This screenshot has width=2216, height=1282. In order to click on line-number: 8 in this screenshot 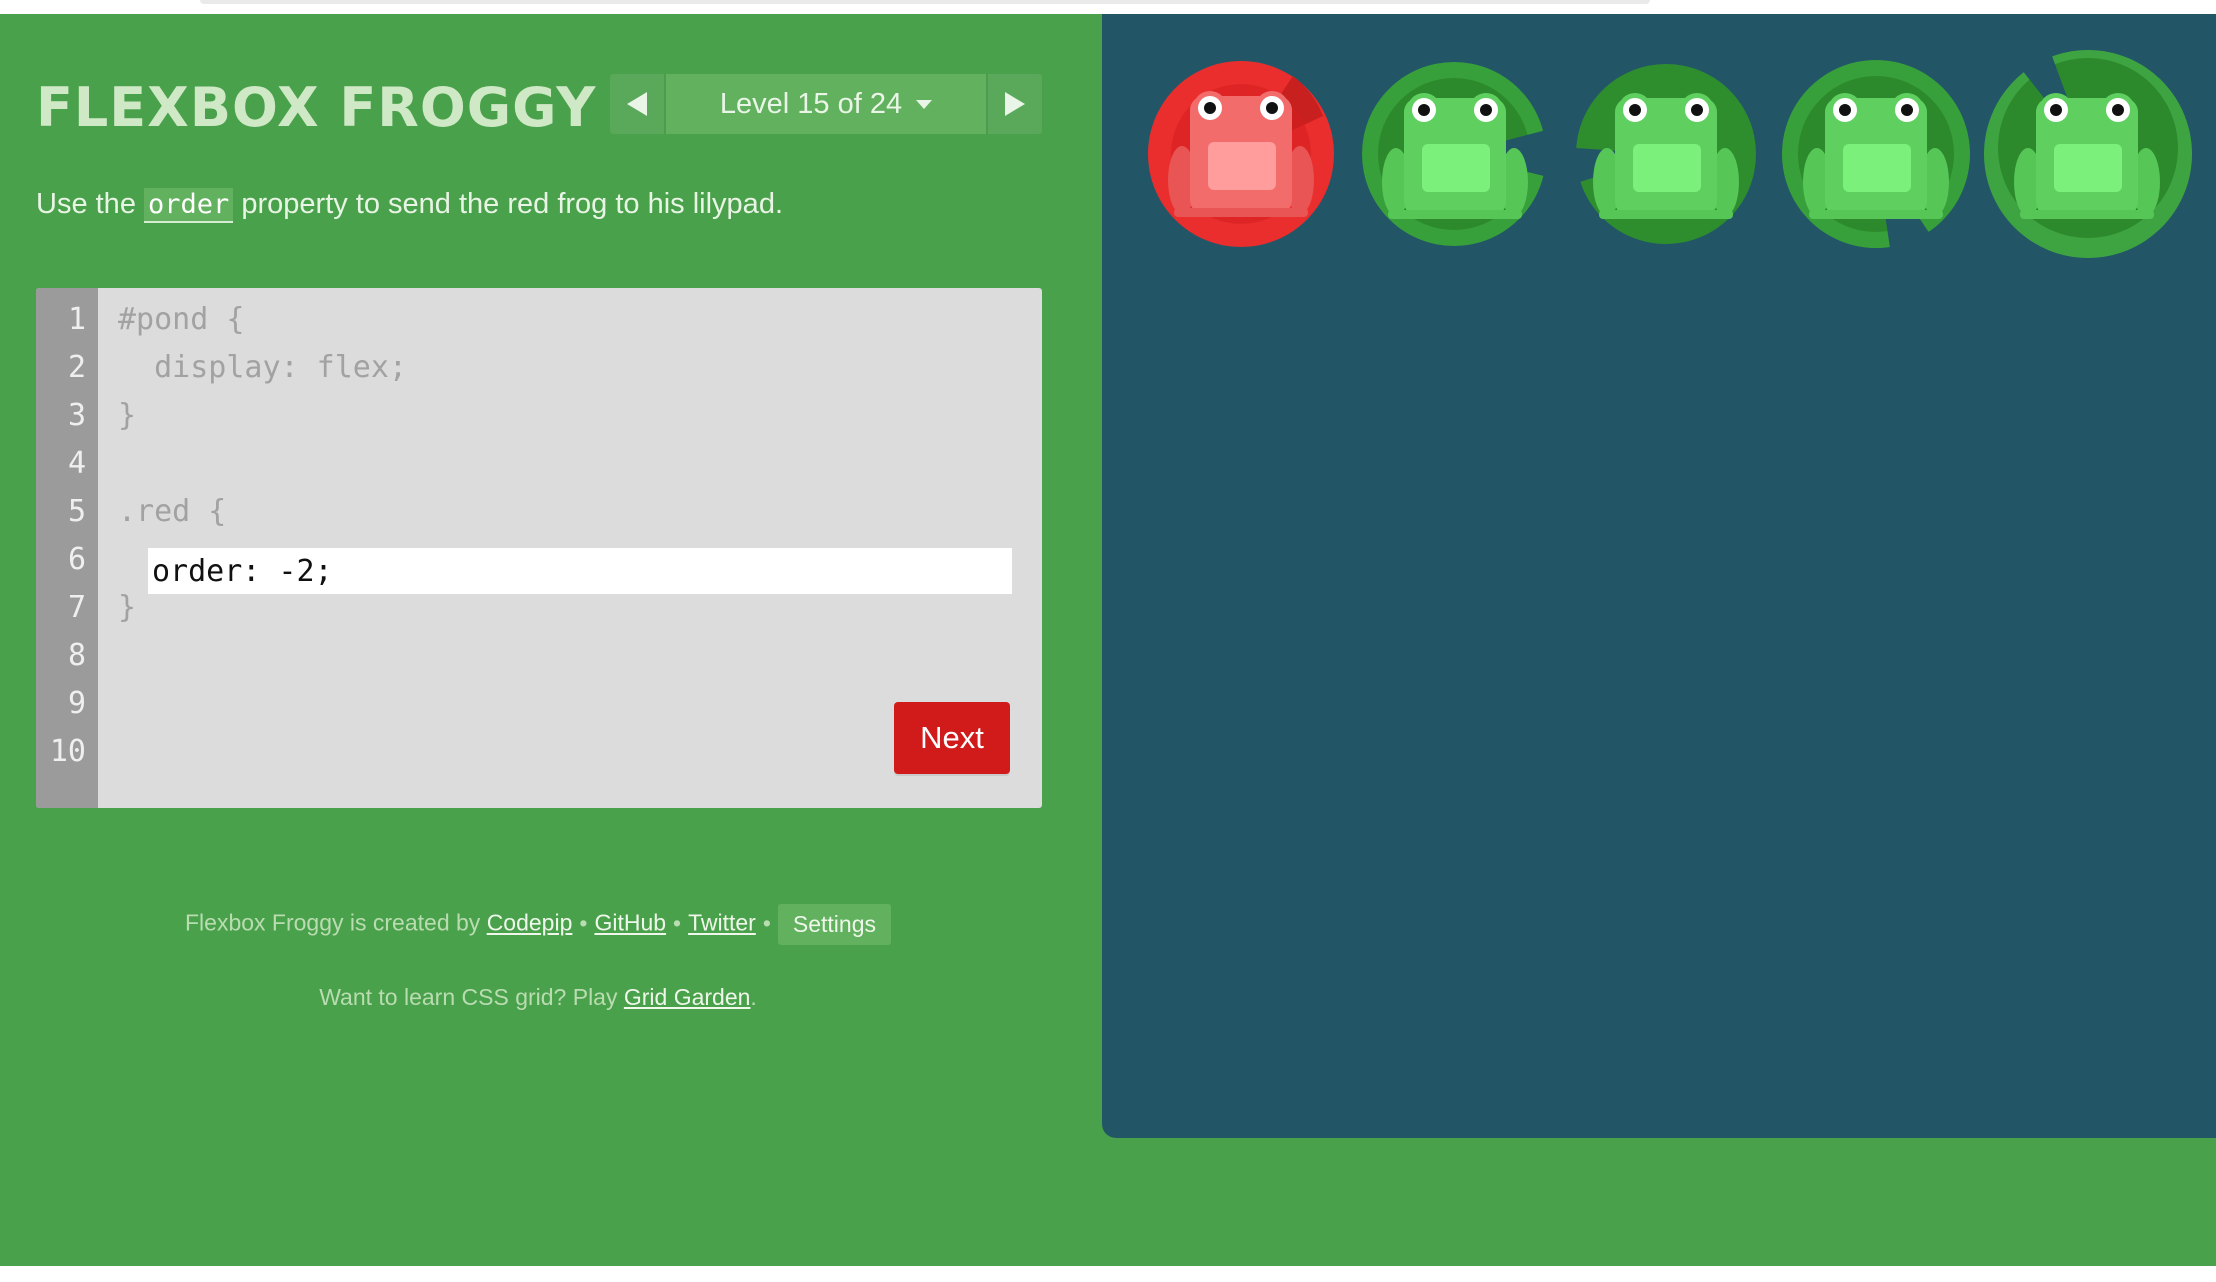, I will do `click(76, 655)`.